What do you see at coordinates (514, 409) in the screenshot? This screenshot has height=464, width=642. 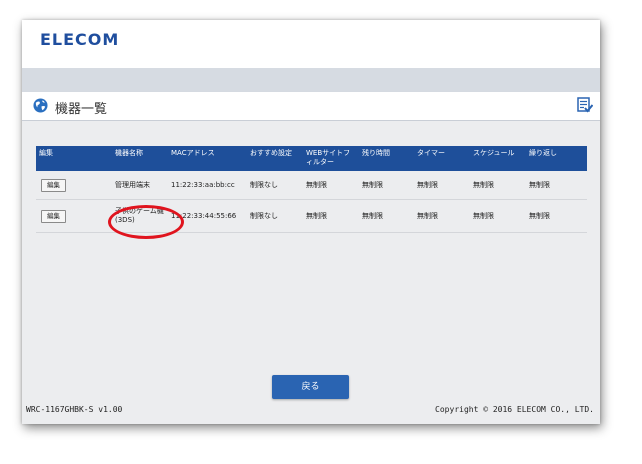 I see `copyright-text: Copyright © 2016 ELECOM CO., LTD.` at bounding box center [514, 409].